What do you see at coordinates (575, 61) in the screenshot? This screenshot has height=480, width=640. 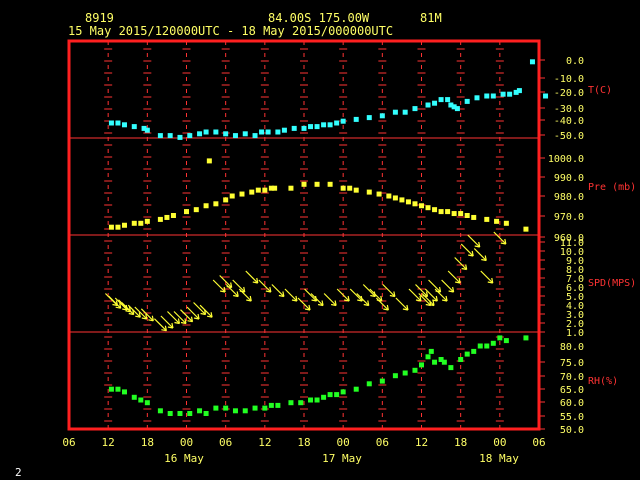 I see `y-tick-label: 0.0` at bounding box center [575, 61].